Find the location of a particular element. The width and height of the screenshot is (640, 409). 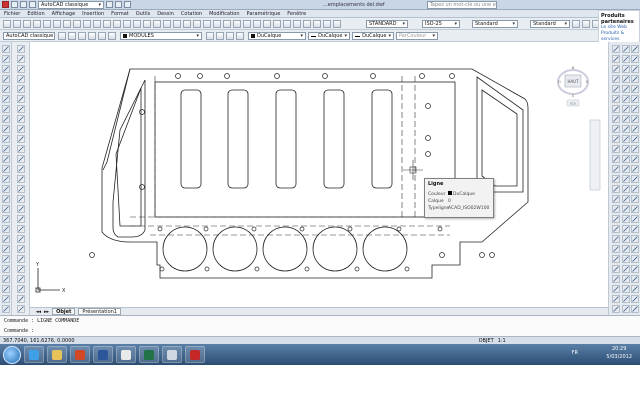

layer-tool-0-icon is located at coordinates (62, 36).